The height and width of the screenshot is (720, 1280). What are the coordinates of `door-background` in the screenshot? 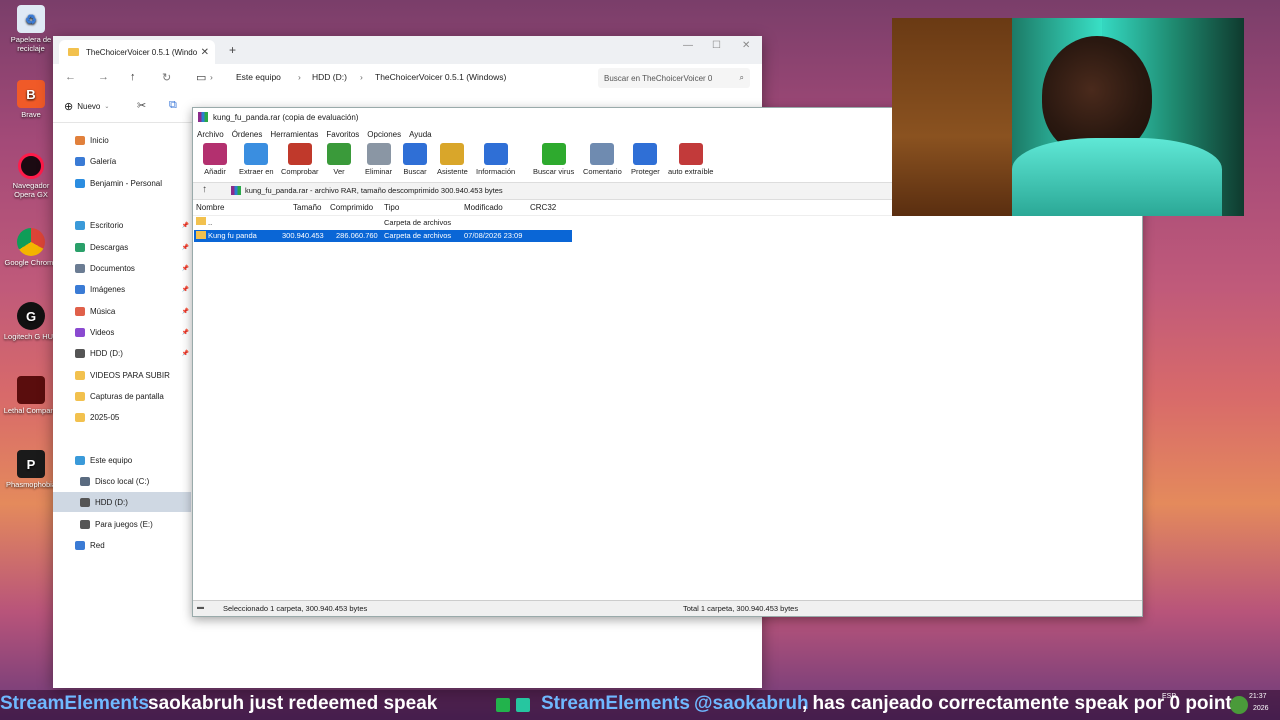 It's located at (952, 117).